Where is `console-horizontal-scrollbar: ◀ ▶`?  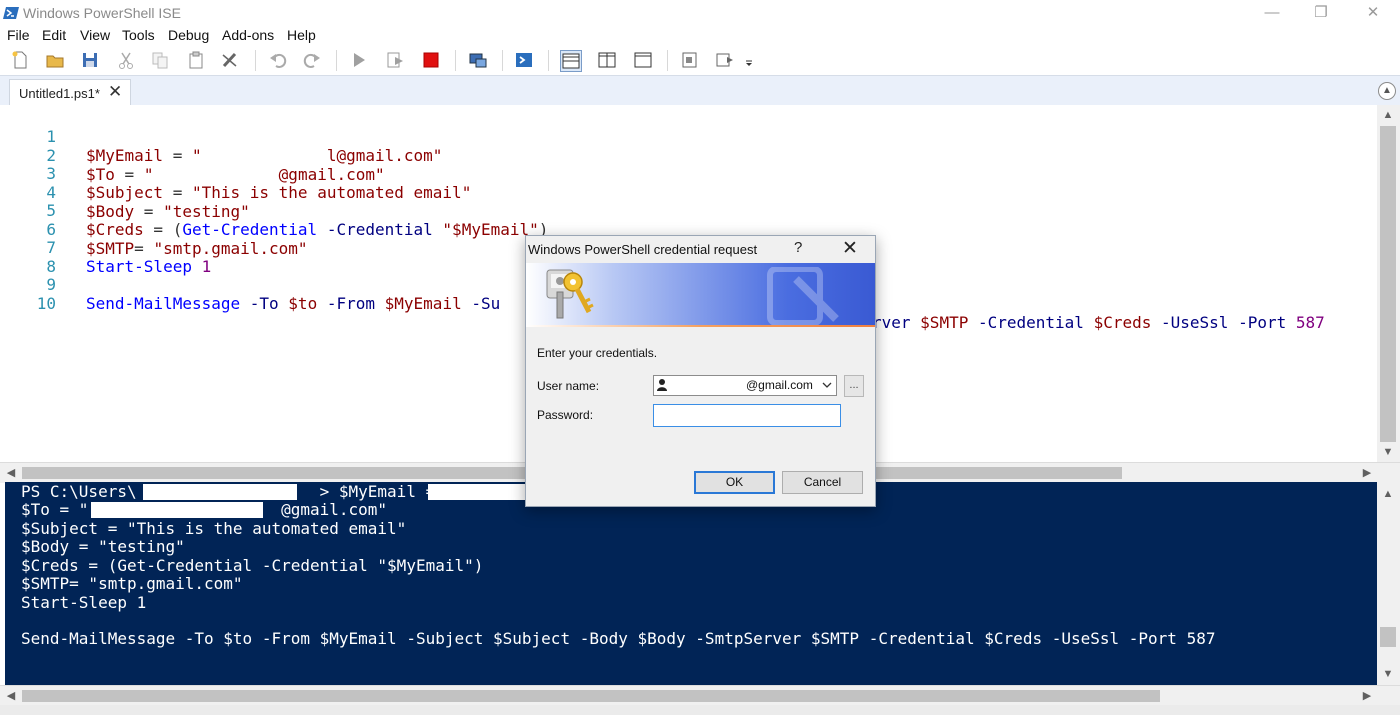
console-horizontal-scrollbar: ◀ ▶ is located at coordinates (700, 695).